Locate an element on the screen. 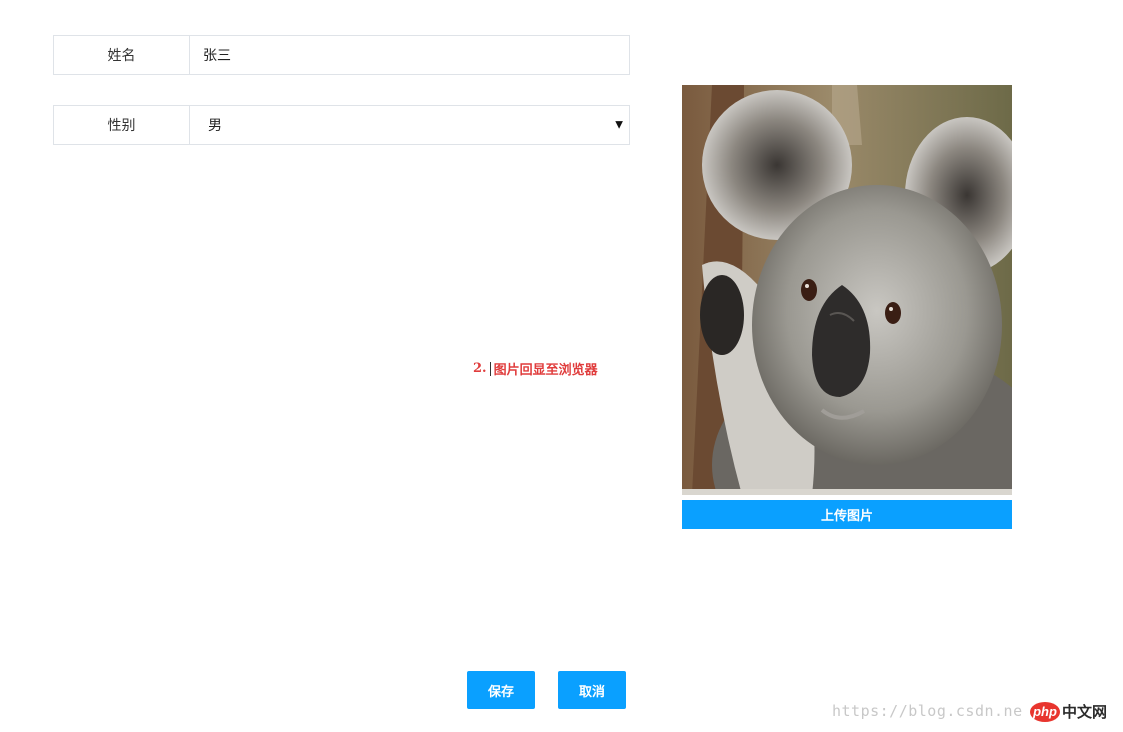  caret-down-icon: ▼ is located at coordinates (619, 125).